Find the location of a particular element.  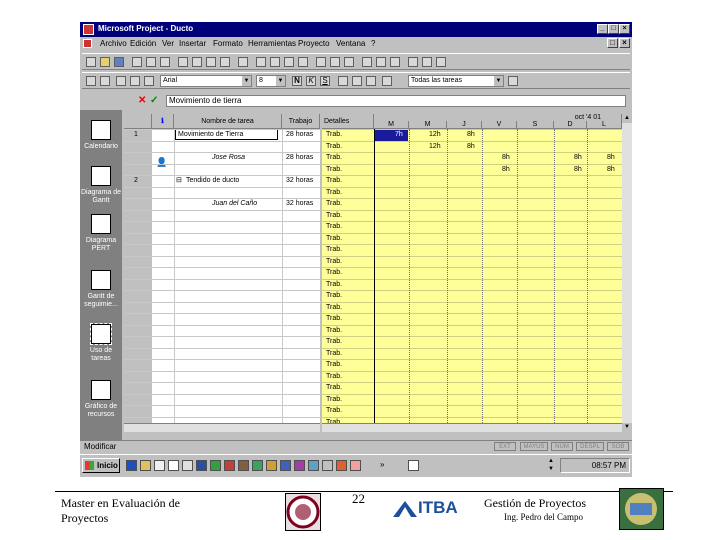

hyperlink-icon is located at coordinates (261, 62).